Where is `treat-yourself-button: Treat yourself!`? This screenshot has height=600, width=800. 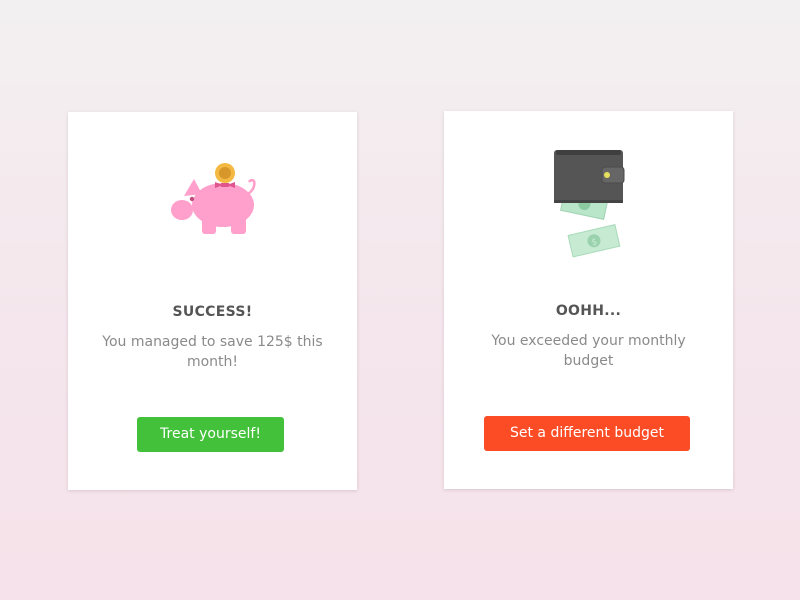
treat-yourself-button: Treat yourself! is located at coordinates (210, 434).